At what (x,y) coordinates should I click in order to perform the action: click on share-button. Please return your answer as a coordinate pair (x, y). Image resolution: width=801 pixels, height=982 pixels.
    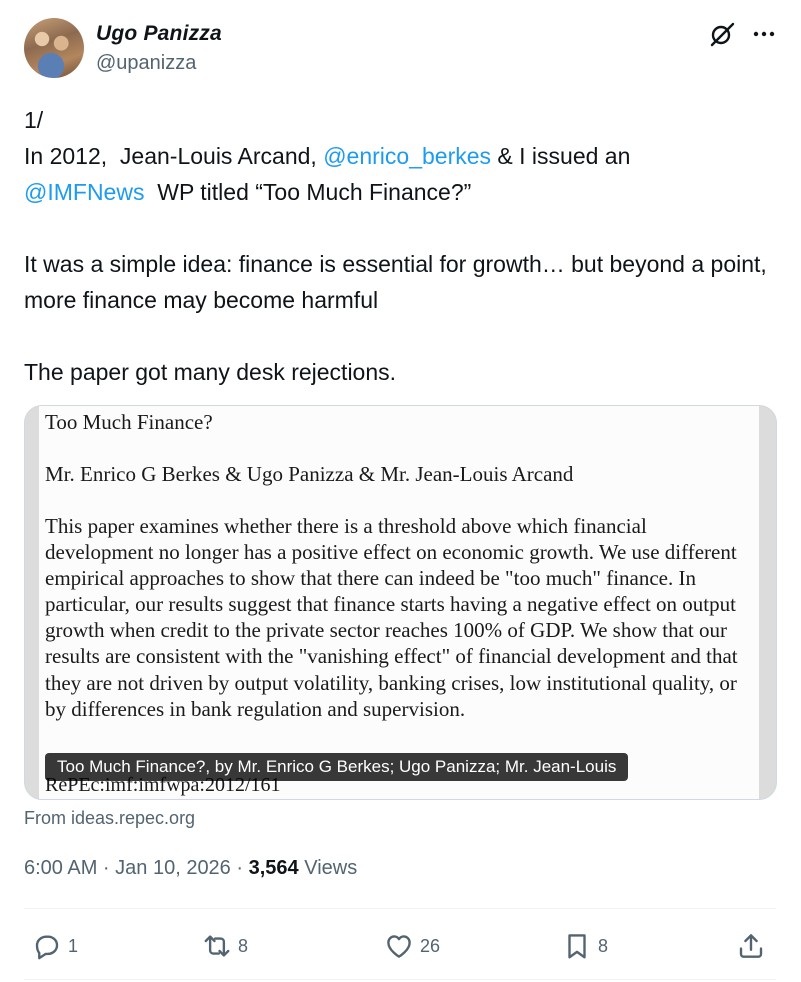
    Looking at the image, I should click on (751, 946).